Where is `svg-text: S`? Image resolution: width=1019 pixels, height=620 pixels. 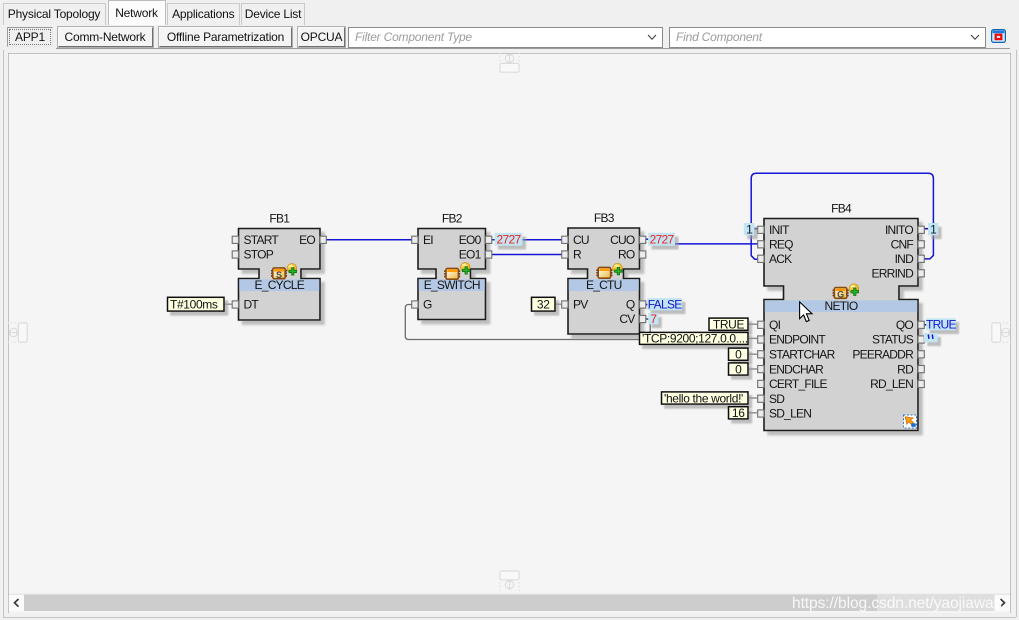
svg-text: S is located at coordinates (279, 274).